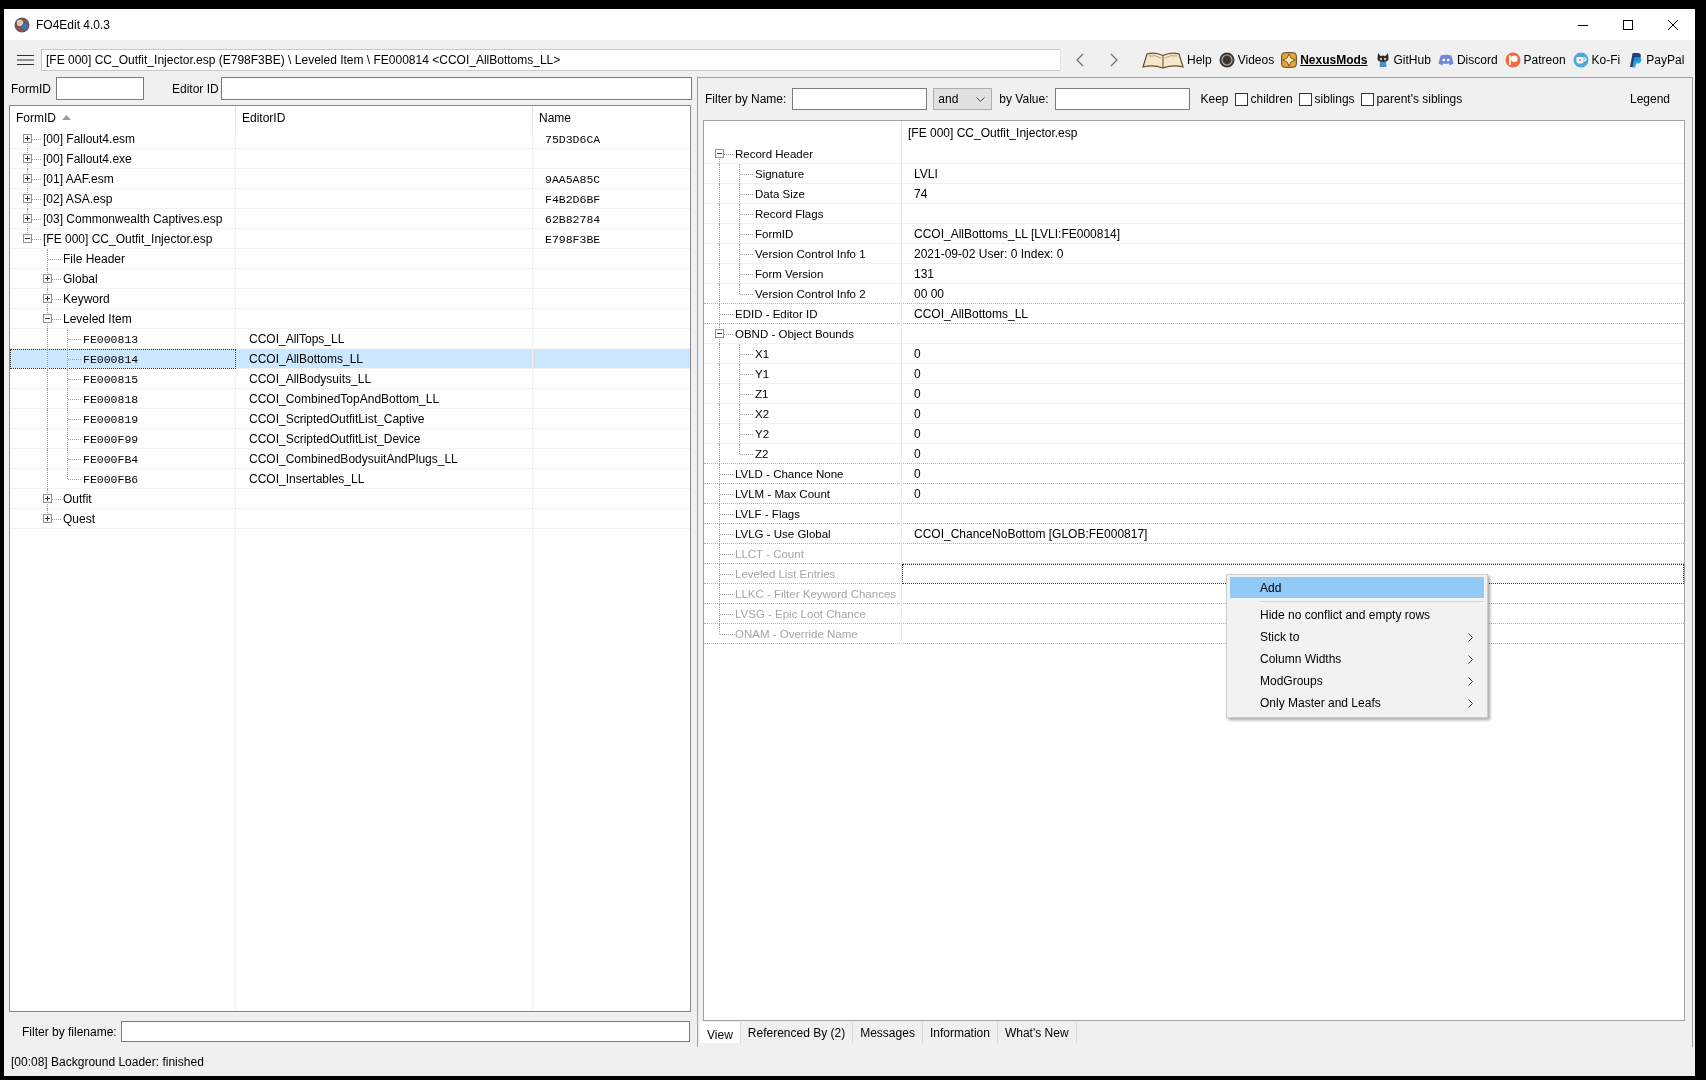  I want to click on maximize-icon, so click(1627, 24).